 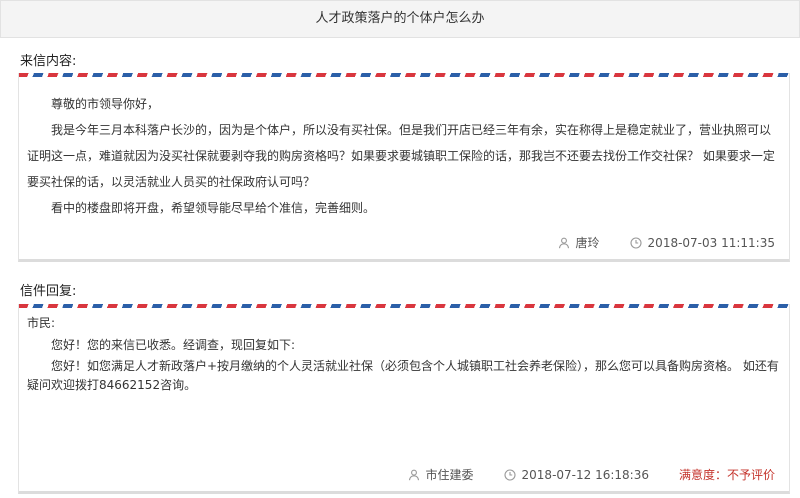 I want to click on letter-timestamp: 2018-07-03 11:11:35, so click(x=711, y=242).